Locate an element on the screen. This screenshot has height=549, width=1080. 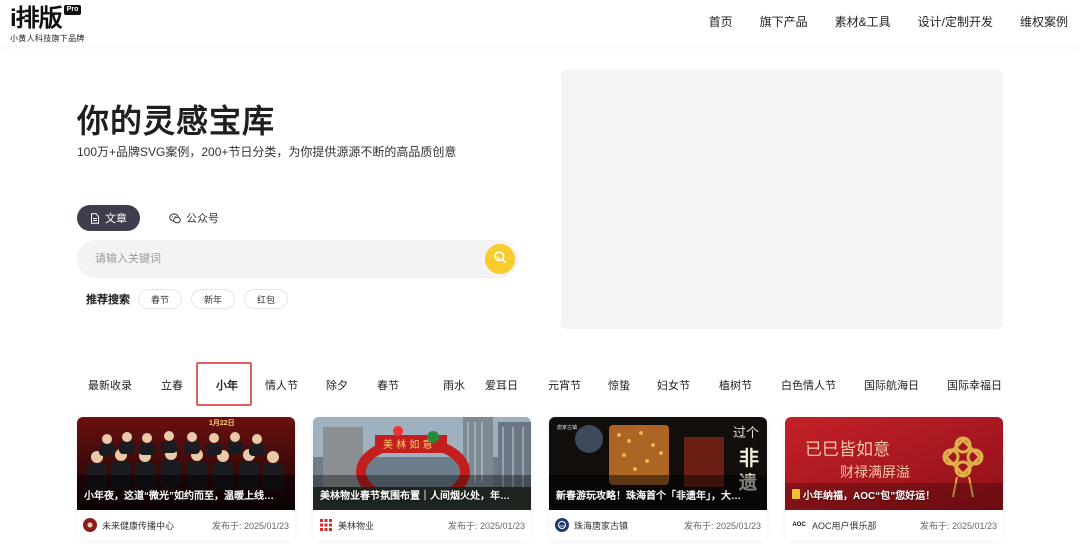
card-footer: 未来健康传播中心 发布于: 2025/01/23 is located at coordinates (186, 525).